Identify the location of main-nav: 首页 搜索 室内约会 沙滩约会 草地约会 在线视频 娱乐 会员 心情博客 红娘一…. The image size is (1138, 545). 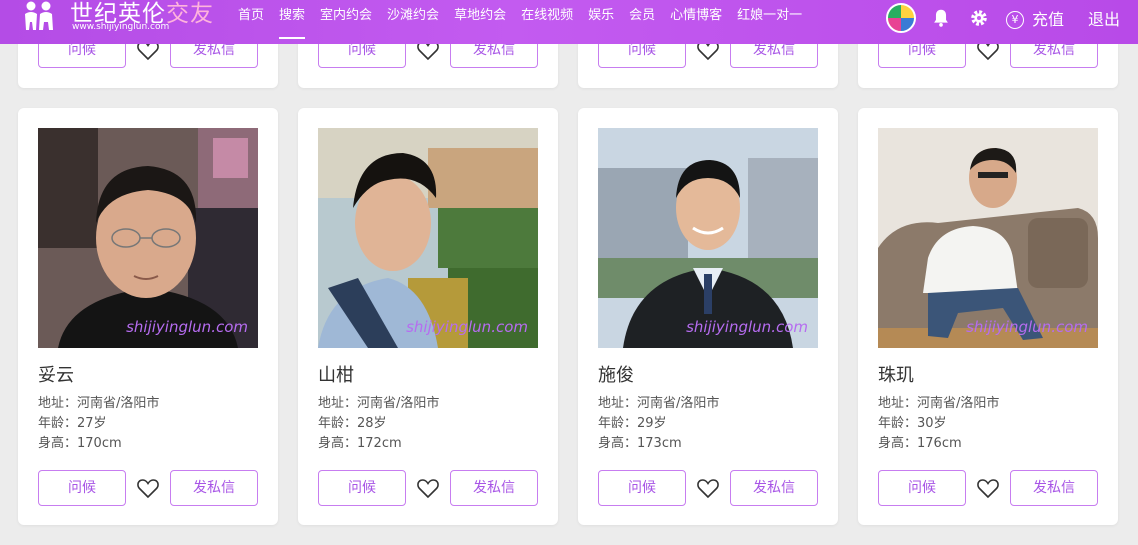
(527, 22).